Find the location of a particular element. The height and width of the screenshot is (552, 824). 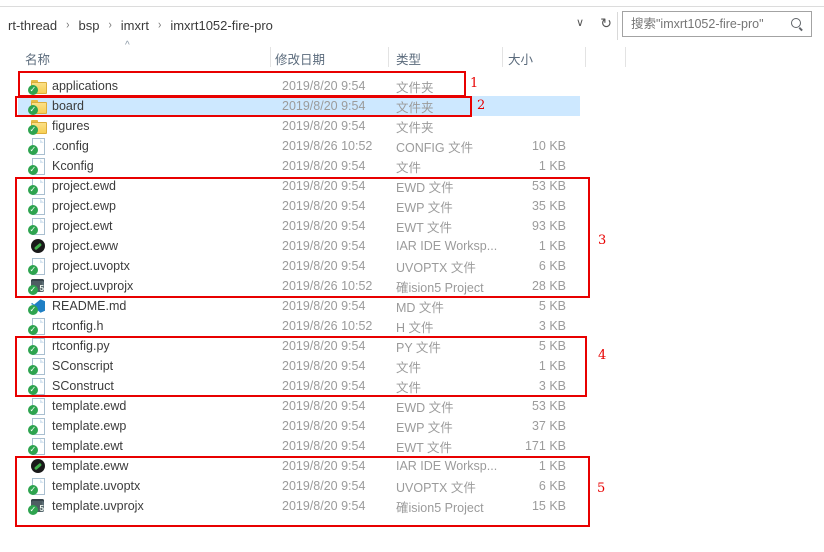

file-row: SConstruct 2019/8/20 9:54 文件 3 KB is located at coordinates (299, 386).